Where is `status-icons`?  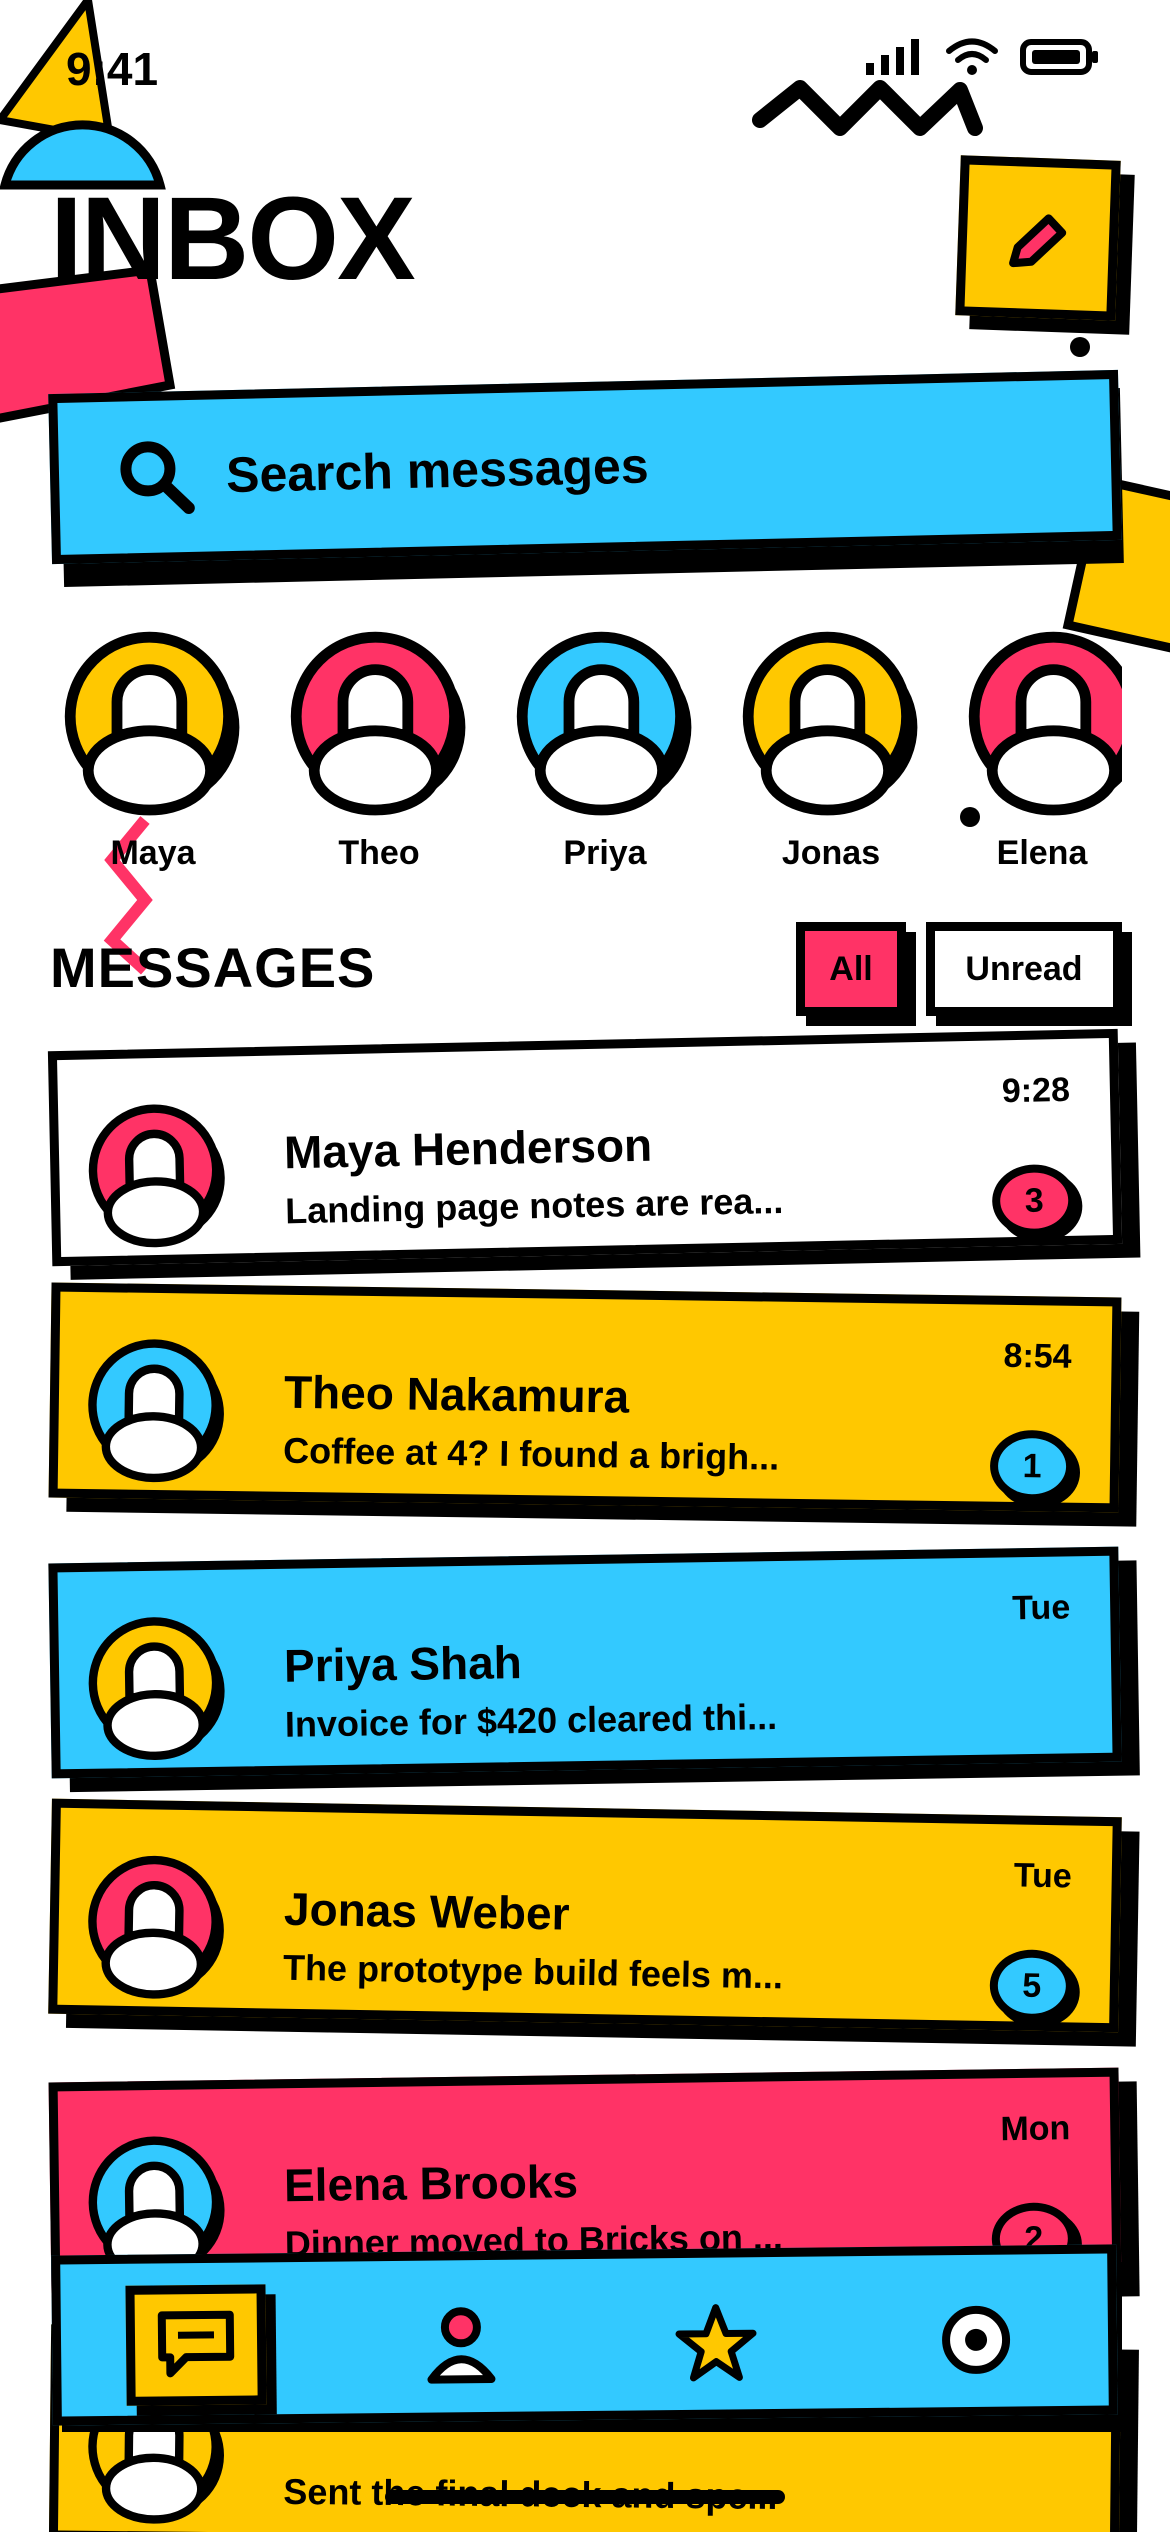
status-icons is located at coordinates (982, 57).